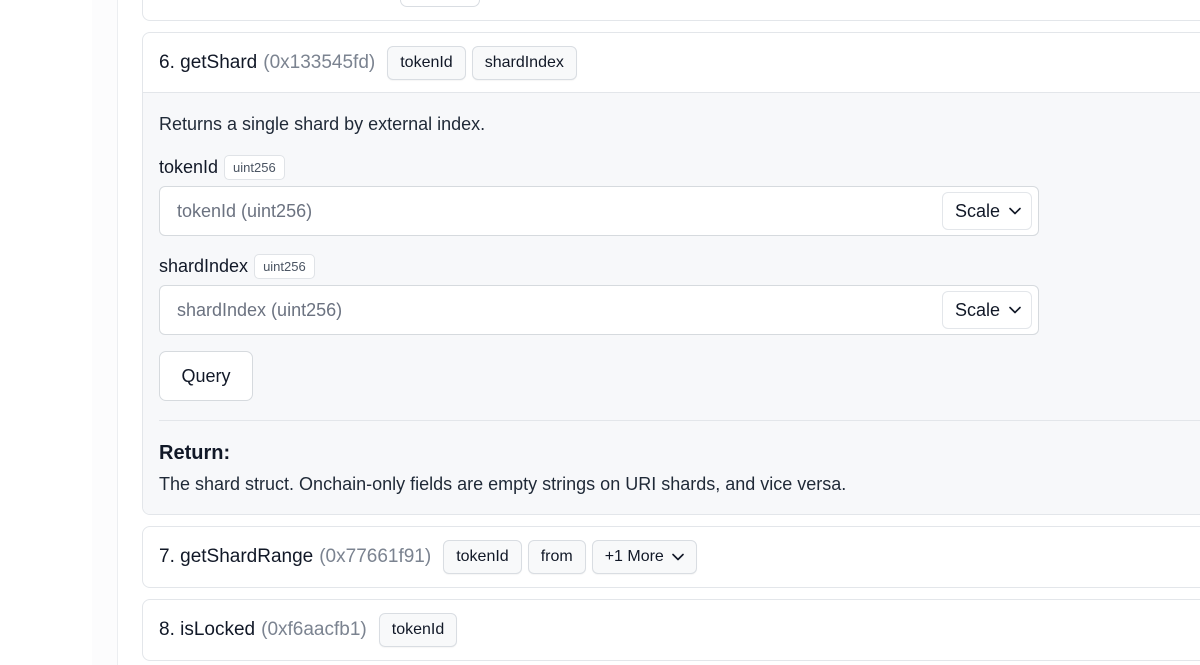 The height and width of the screenshot is (665, 1200). What do you see at coordinates (195, 453) in the screenshot?
I see `return-title: Return:` at bounding box center [195, 453].